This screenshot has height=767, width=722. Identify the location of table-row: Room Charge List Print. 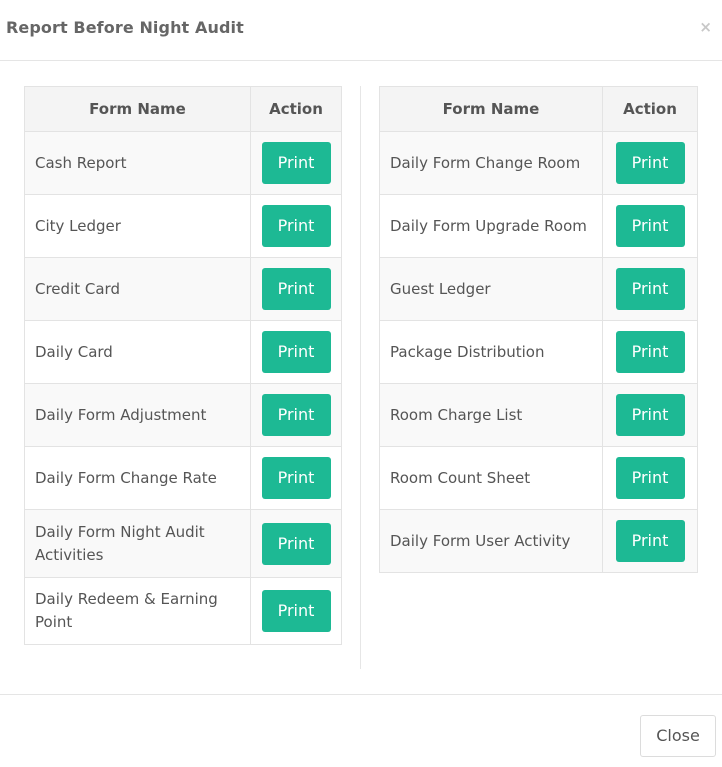
(538, 415).